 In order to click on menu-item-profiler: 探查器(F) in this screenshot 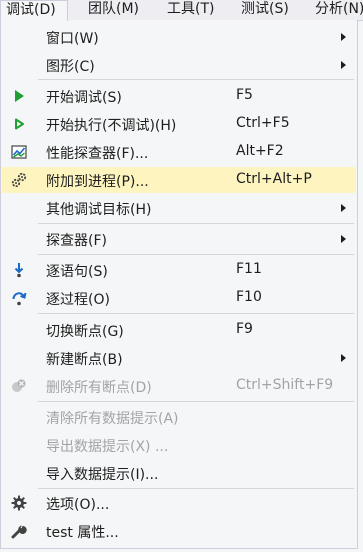, I will do `click(179, 239)`.